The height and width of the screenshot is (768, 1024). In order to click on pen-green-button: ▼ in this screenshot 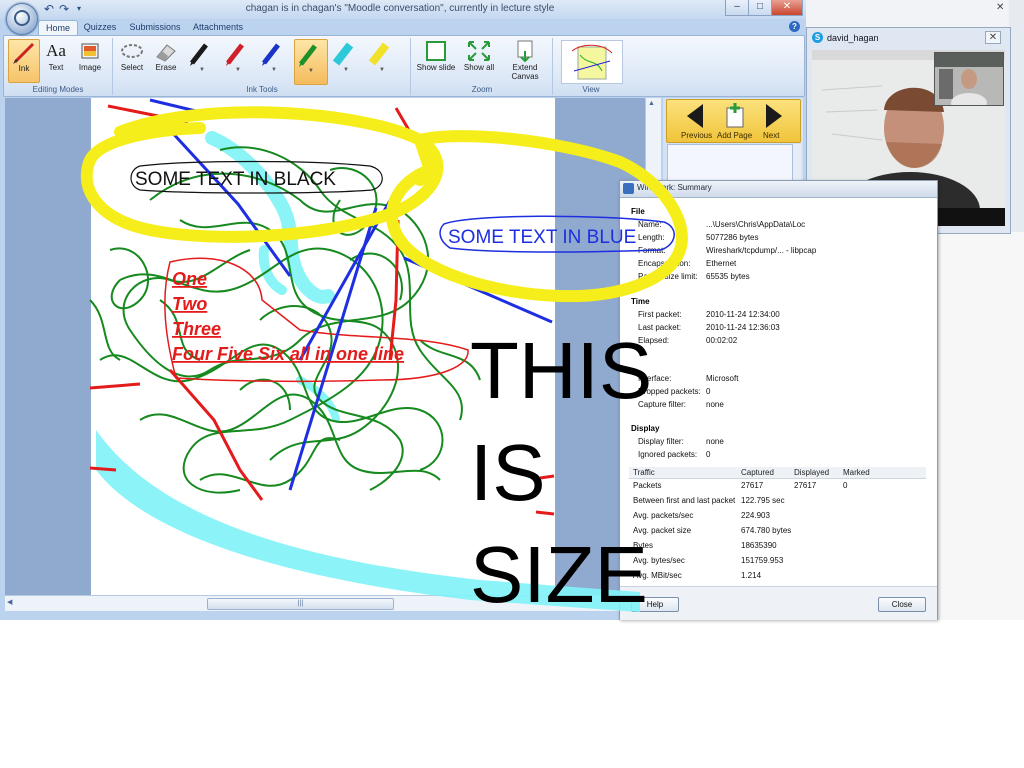, I will do `click(311, 62)`.